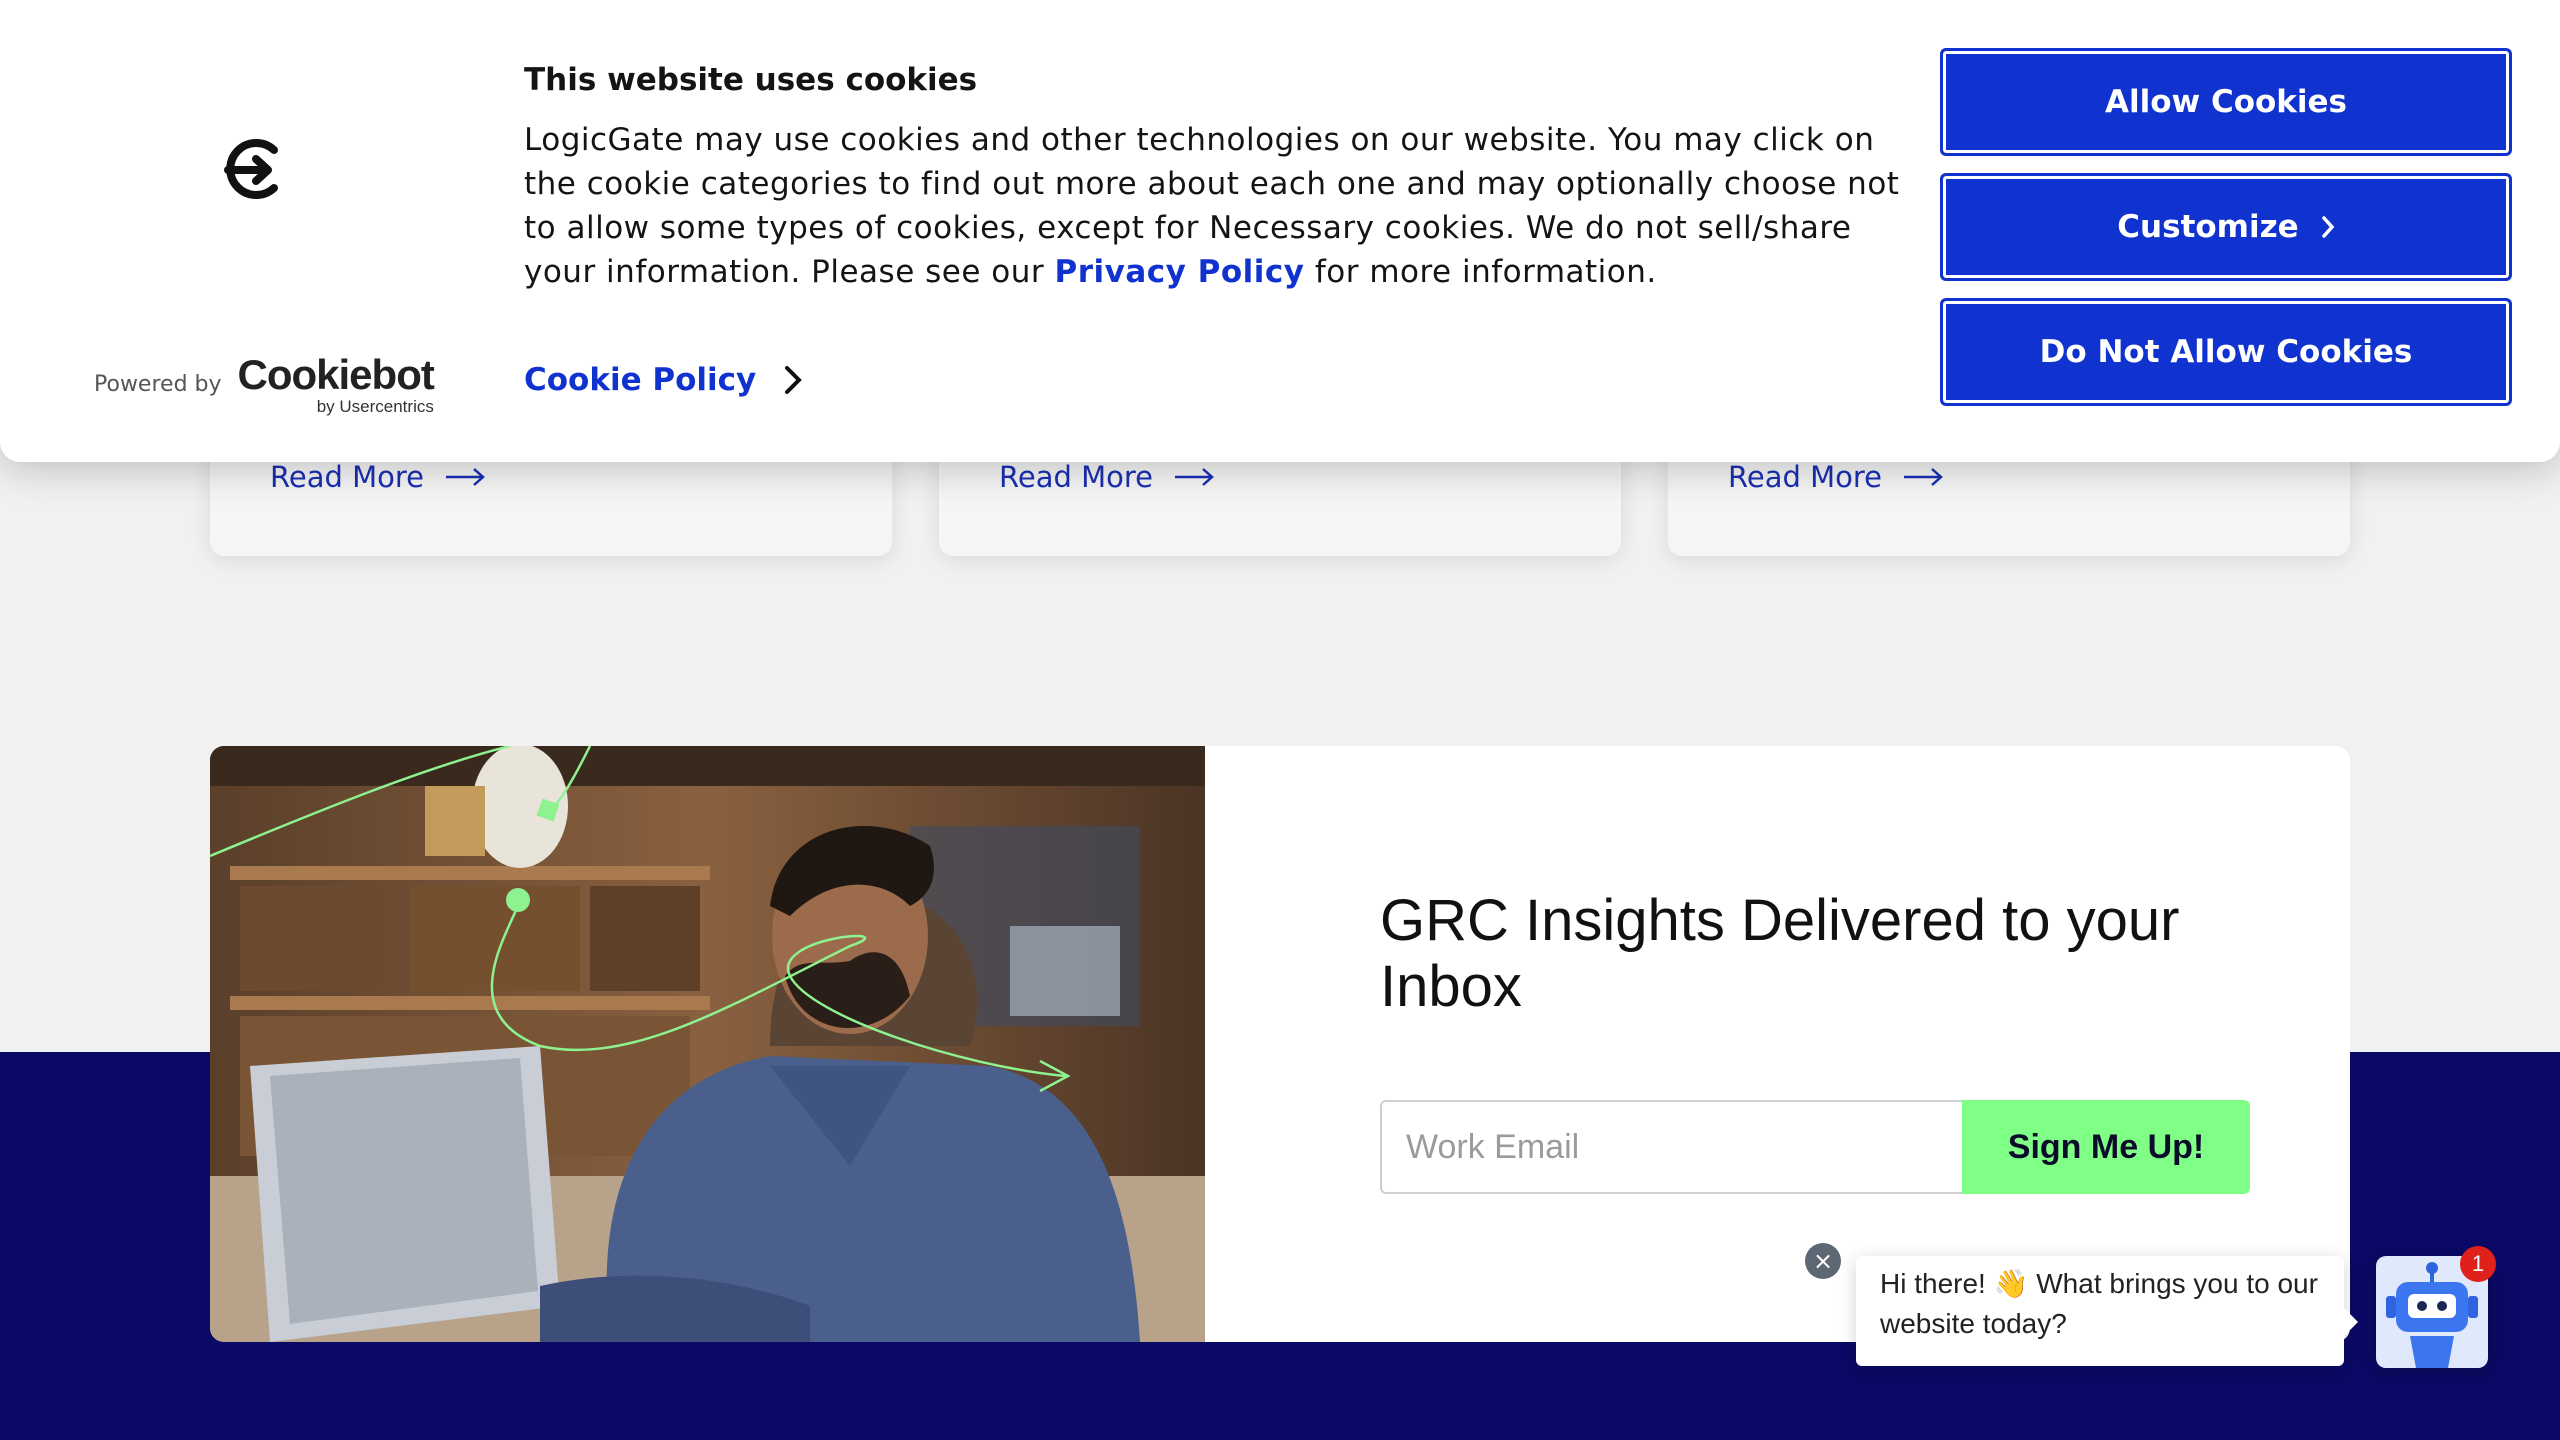 The height and width of the screenshot is (1440, 2560). Describe the element at coordinates (751, 80) in the screenshot. I see `cookie-banner-title: This website uses cookies` at that location.